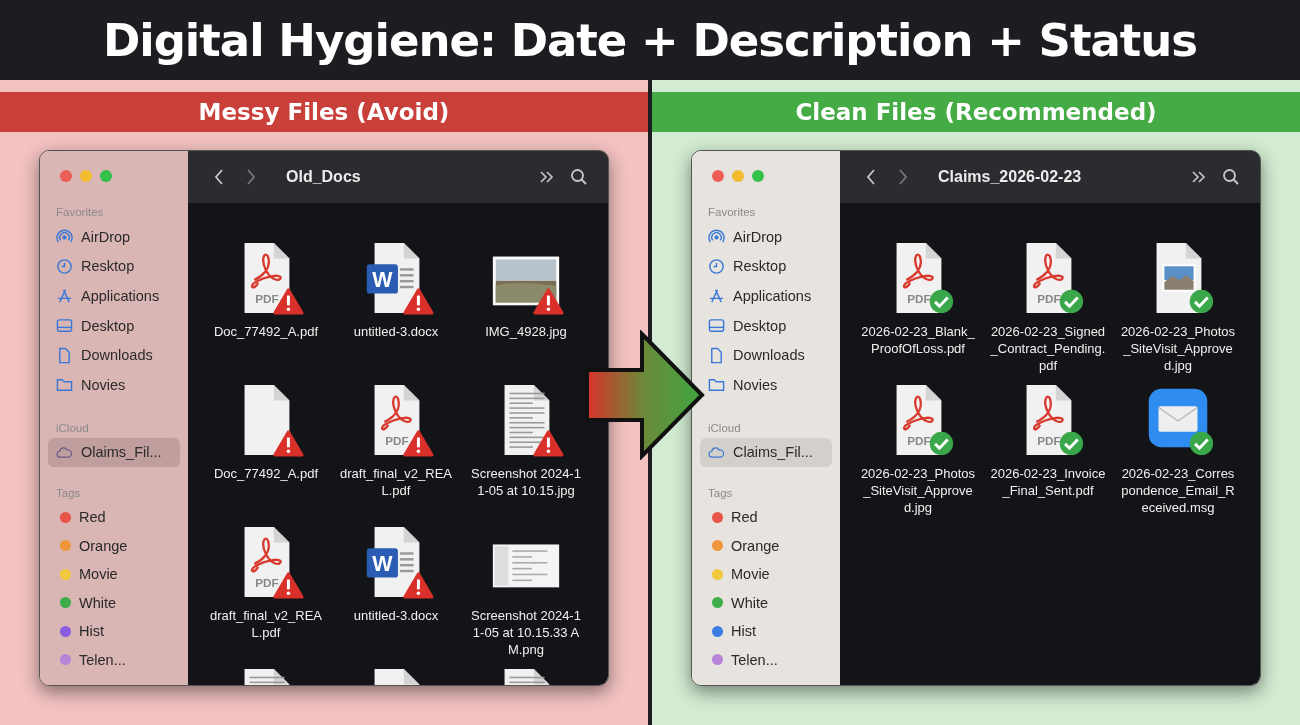  I want to click on panel-heading: Messy Files (Avoid), so click(324, 112).